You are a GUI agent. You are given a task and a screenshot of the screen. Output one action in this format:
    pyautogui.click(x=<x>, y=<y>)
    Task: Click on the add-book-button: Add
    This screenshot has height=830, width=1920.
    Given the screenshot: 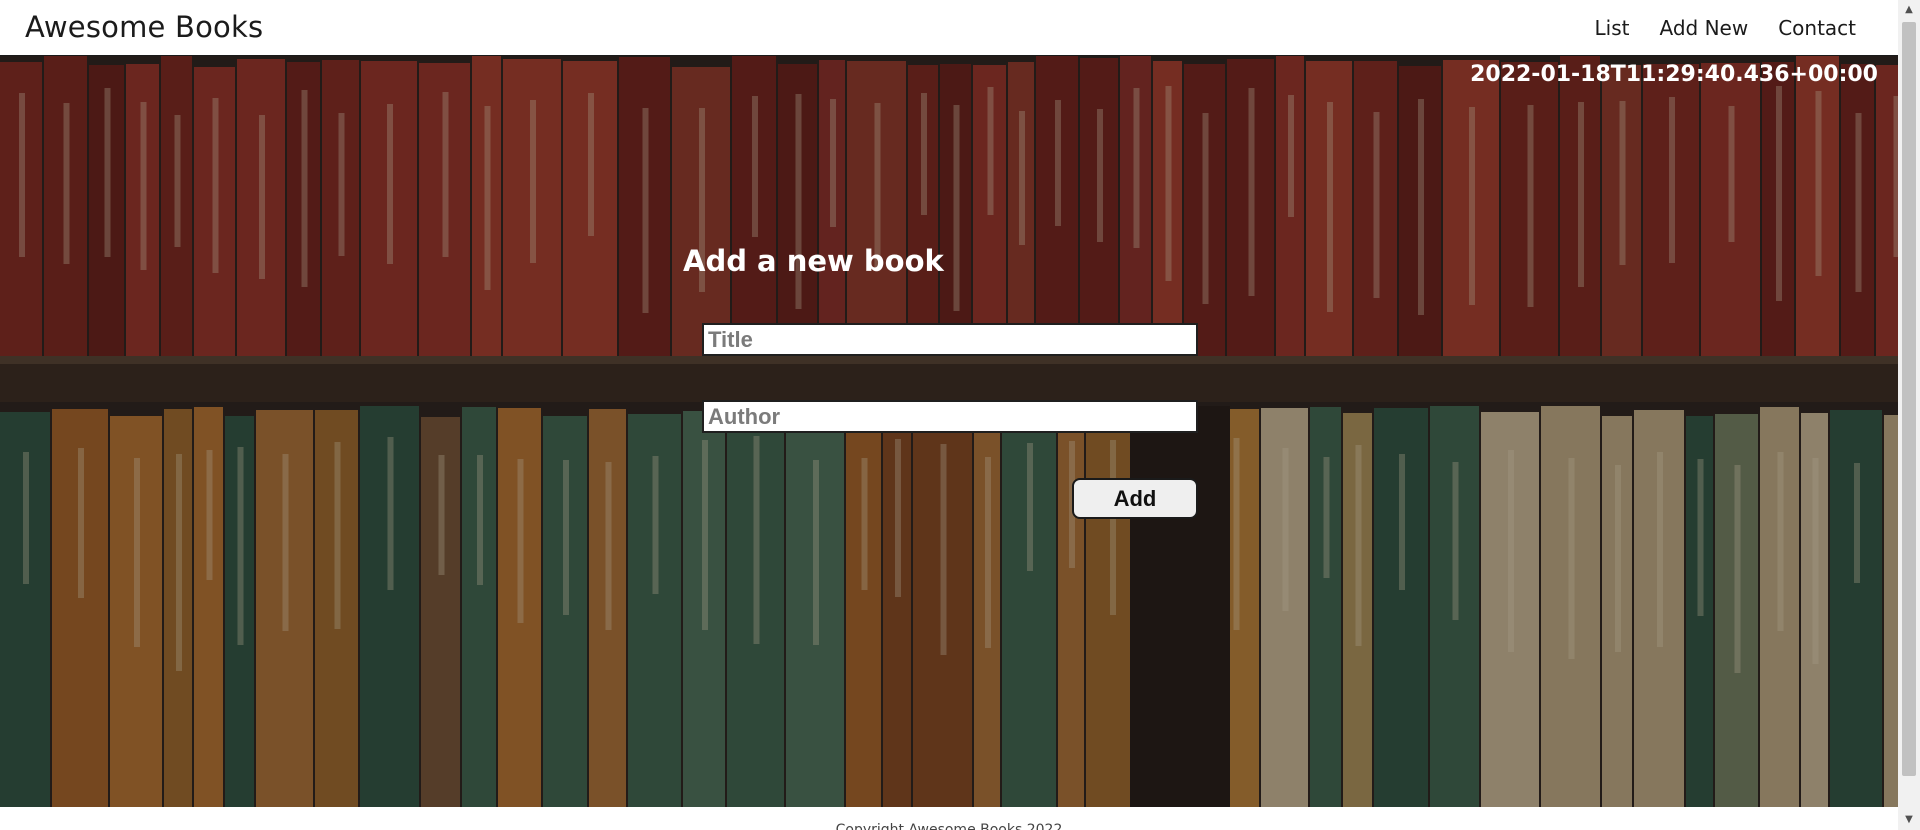 What is the action you would take?
    pyautogui.click(x=1135, y=498)
    